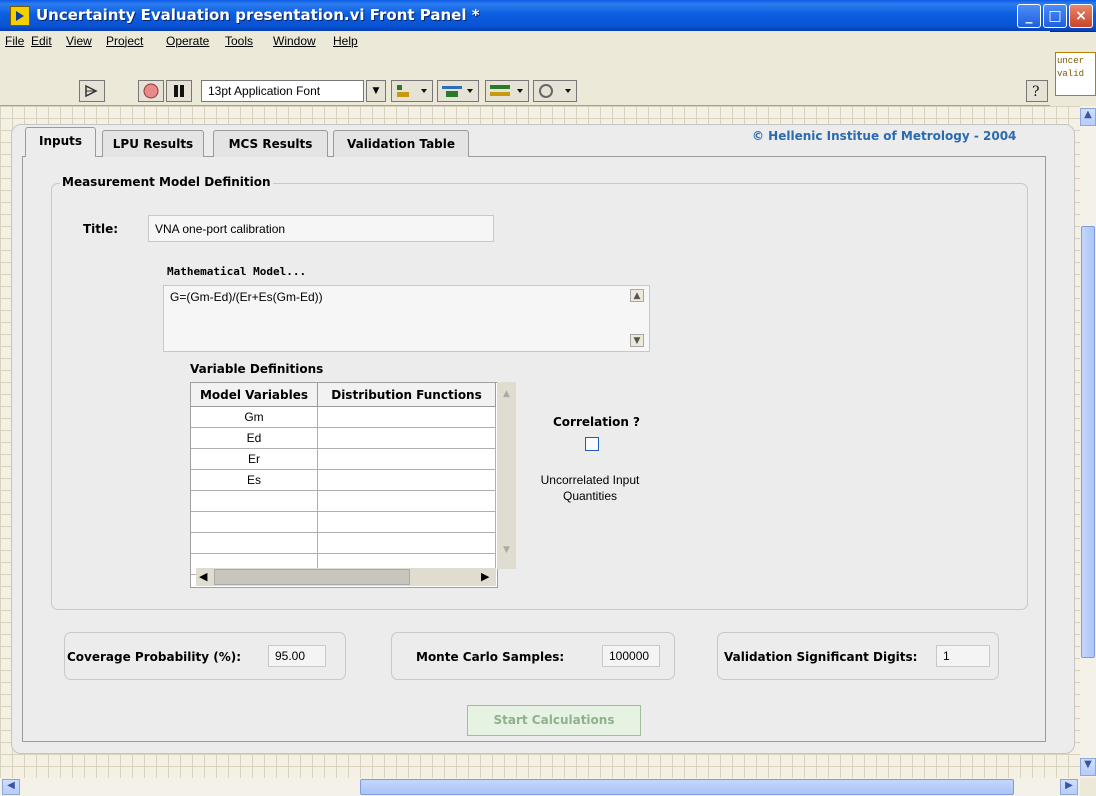 The height and width of the screenshot is (796, 1096). Describe the element at coordinates (166, 182) in the screenshot. I see `model-definition-label: Measurement Model Definition` at that location.